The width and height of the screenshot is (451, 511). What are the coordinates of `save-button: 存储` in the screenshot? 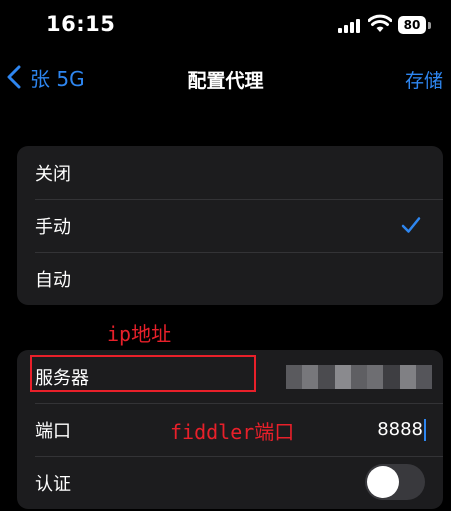 It's located at (424, 79).